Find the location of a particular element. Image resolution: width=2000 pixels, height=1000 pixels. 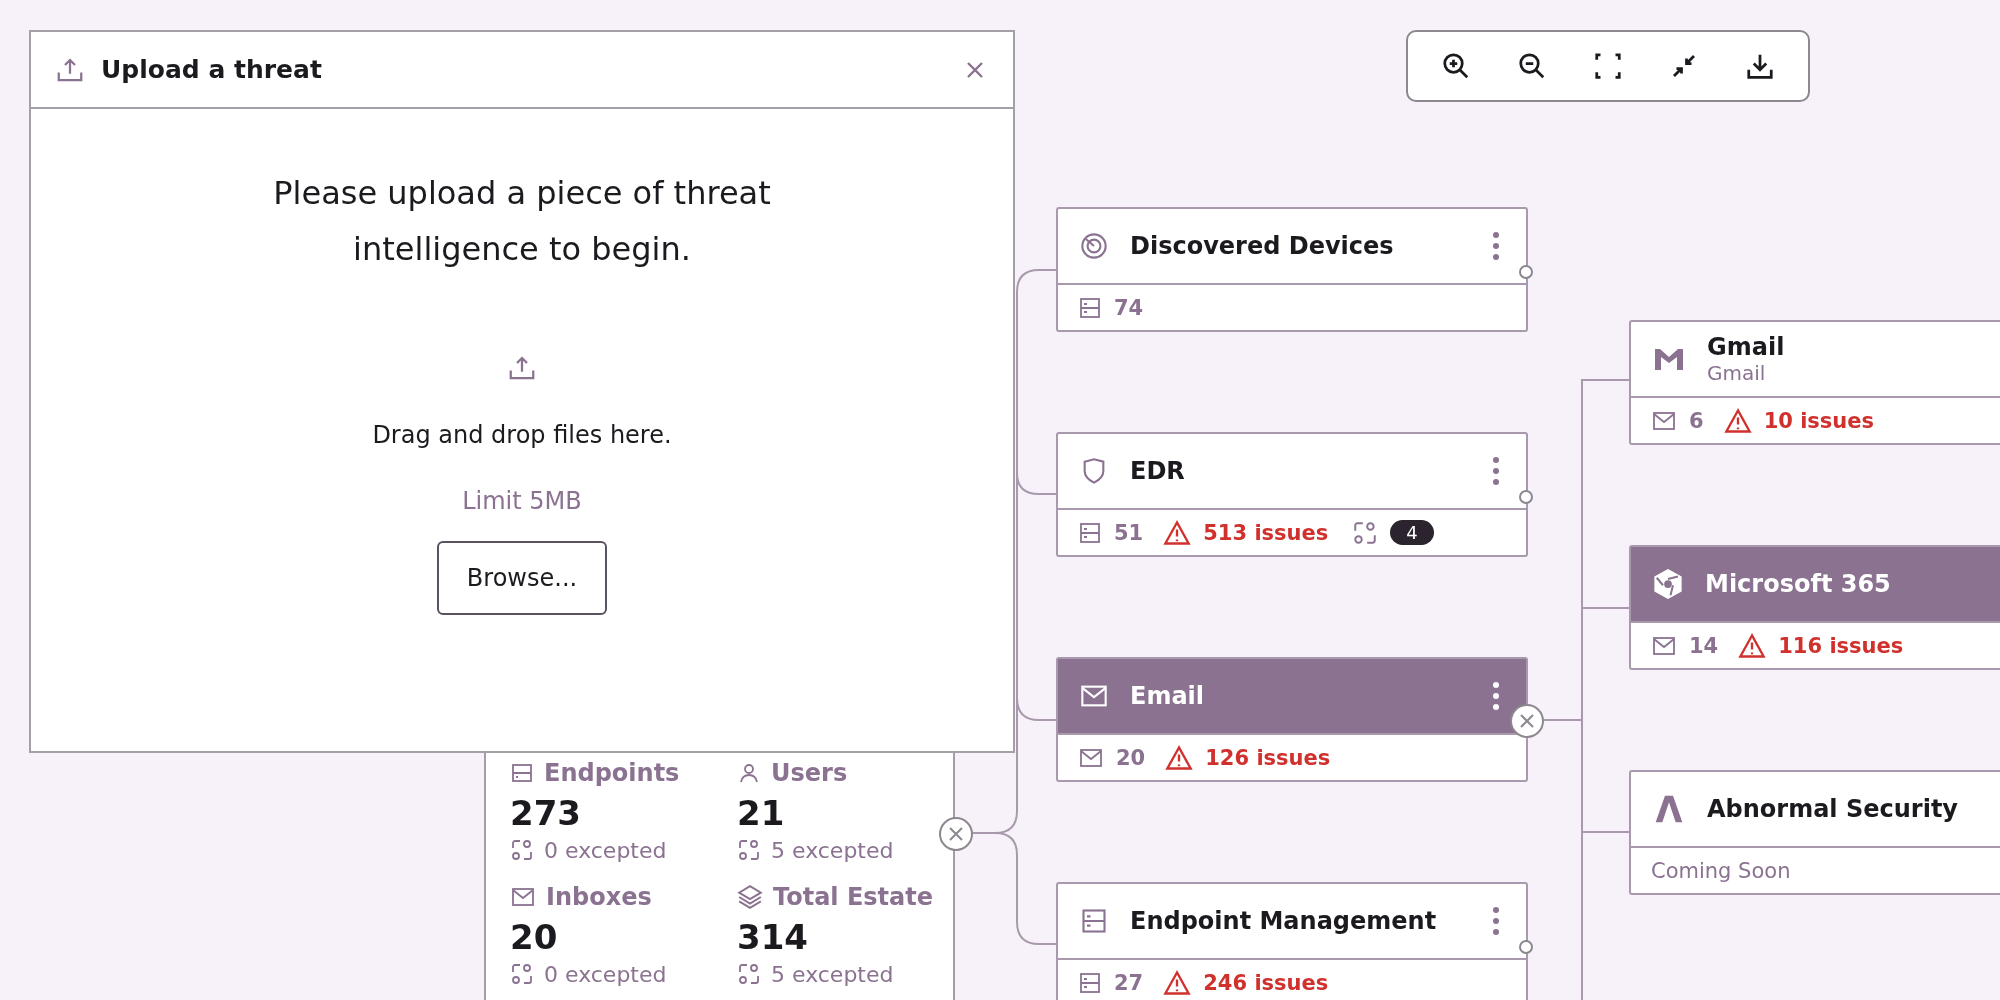

issues-count: 10 issues is located at coordinates (1819, 420).